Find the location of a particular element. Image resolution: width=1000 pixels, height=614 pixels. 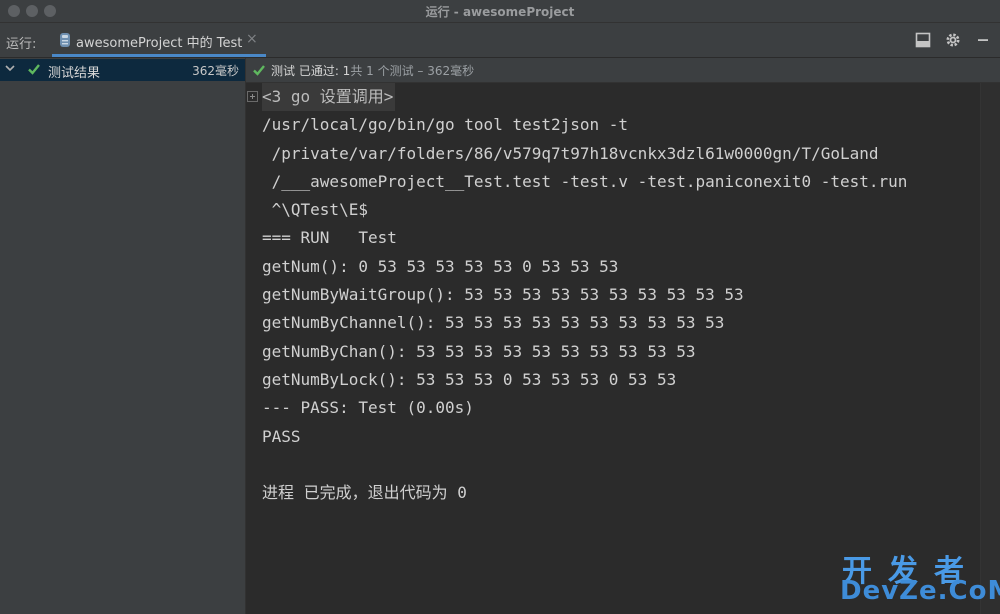

title-bar: 运行 - awesomeProject is located at coordinates (500, 11).